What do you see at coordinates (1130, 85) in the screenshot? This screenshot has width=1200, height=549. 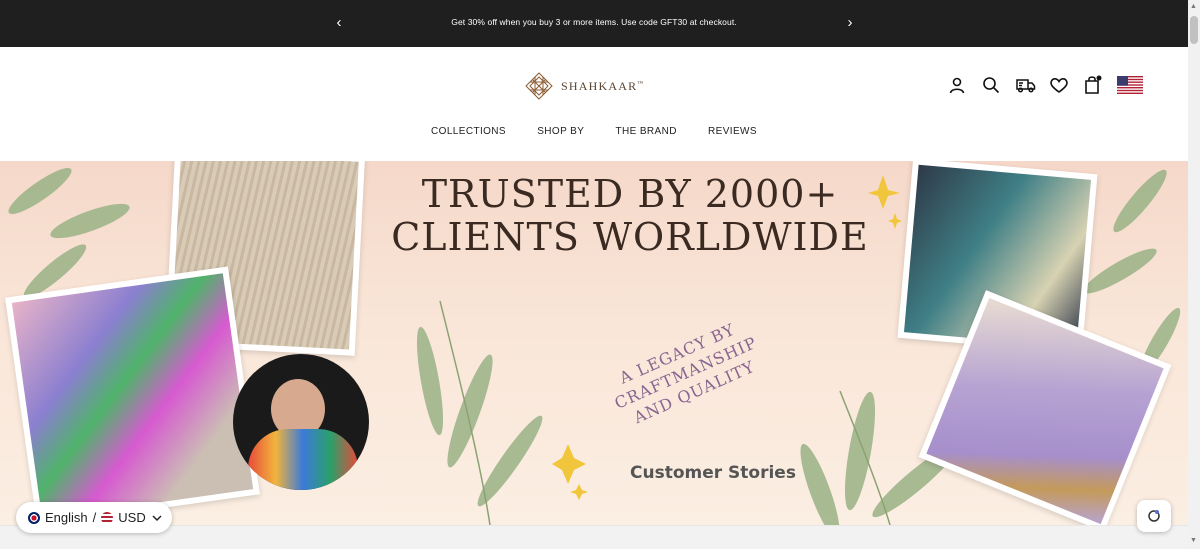 I see `us-flag-icon` at bounding box center [1130, 85].